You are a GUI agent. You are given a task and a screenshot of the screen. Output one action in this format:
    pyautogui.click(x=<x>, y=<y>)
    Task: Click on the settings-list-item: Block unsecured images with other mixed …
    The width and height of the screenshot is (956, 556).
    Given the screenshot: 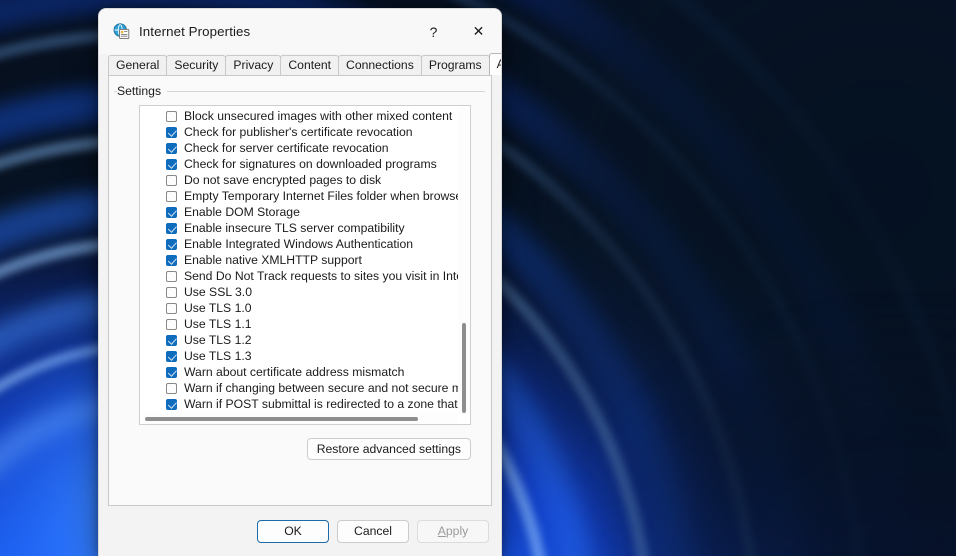 What is the action you would take?
    pyautogui.click(x=299, y=116)
    